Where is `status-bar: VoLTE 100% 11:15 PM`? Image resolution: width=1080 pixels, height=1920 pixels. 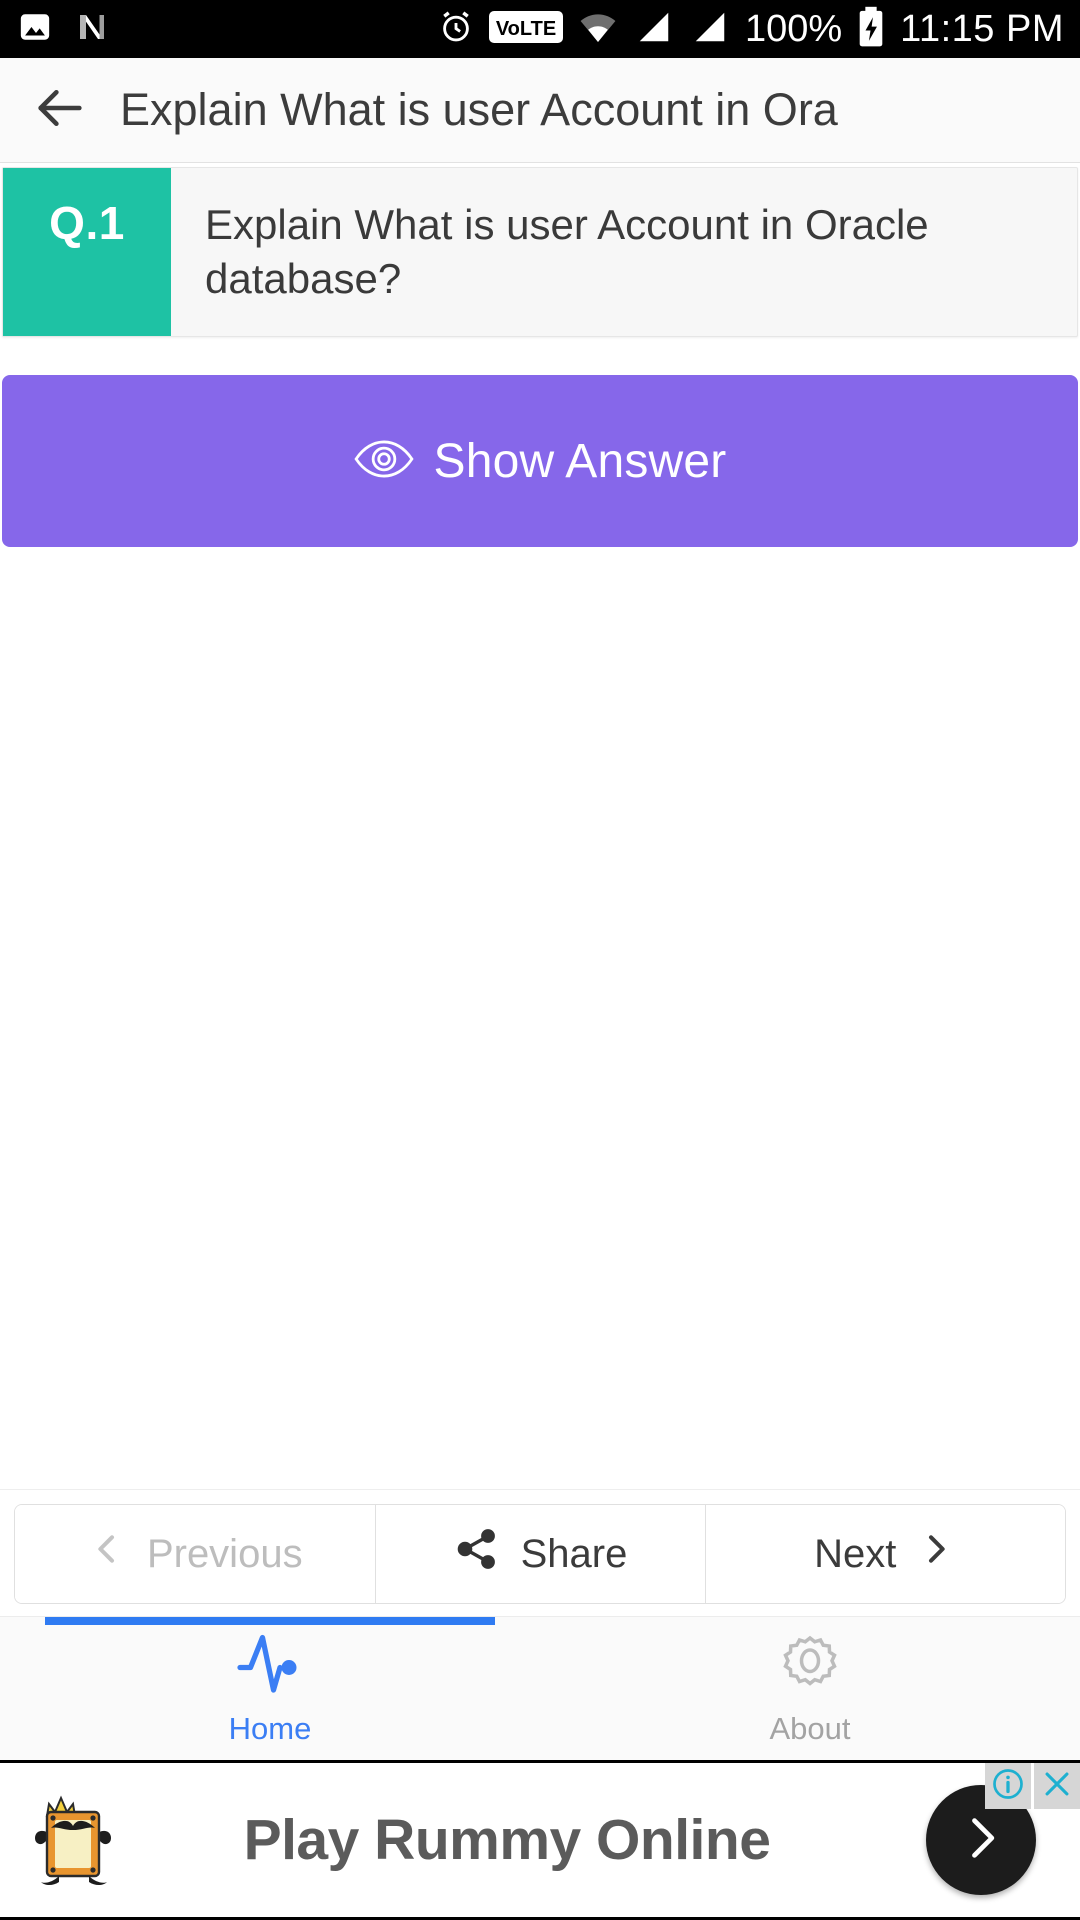 status-bar: VoLTE 100% 11:15 PM is located at coordinates (540, 29).